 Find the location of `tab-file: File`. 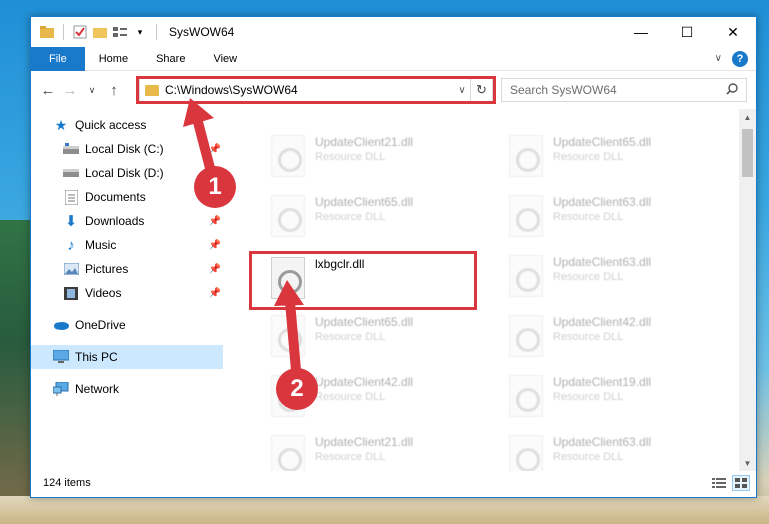

tab-file: File is located at coordinates (58, 58).